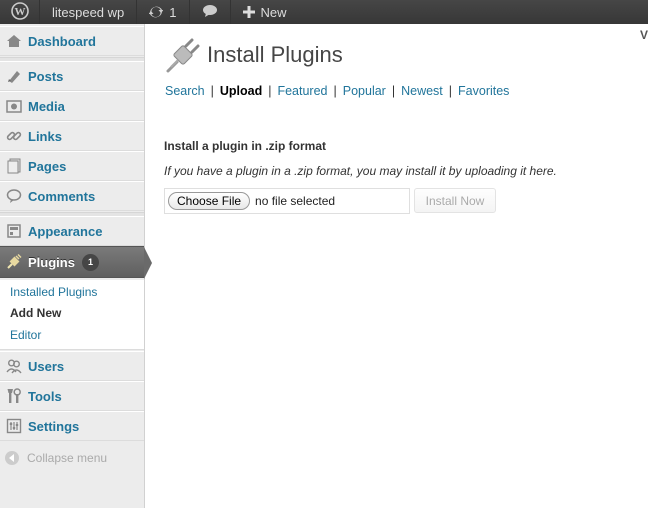 The height and width of the screenshot is (508, 648). I want to click on updates-icon, so click(156, 12).